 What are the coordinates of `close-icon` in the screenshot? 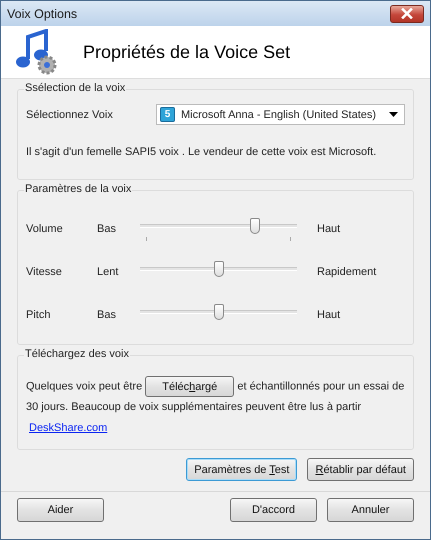 It's located at (407, 14).